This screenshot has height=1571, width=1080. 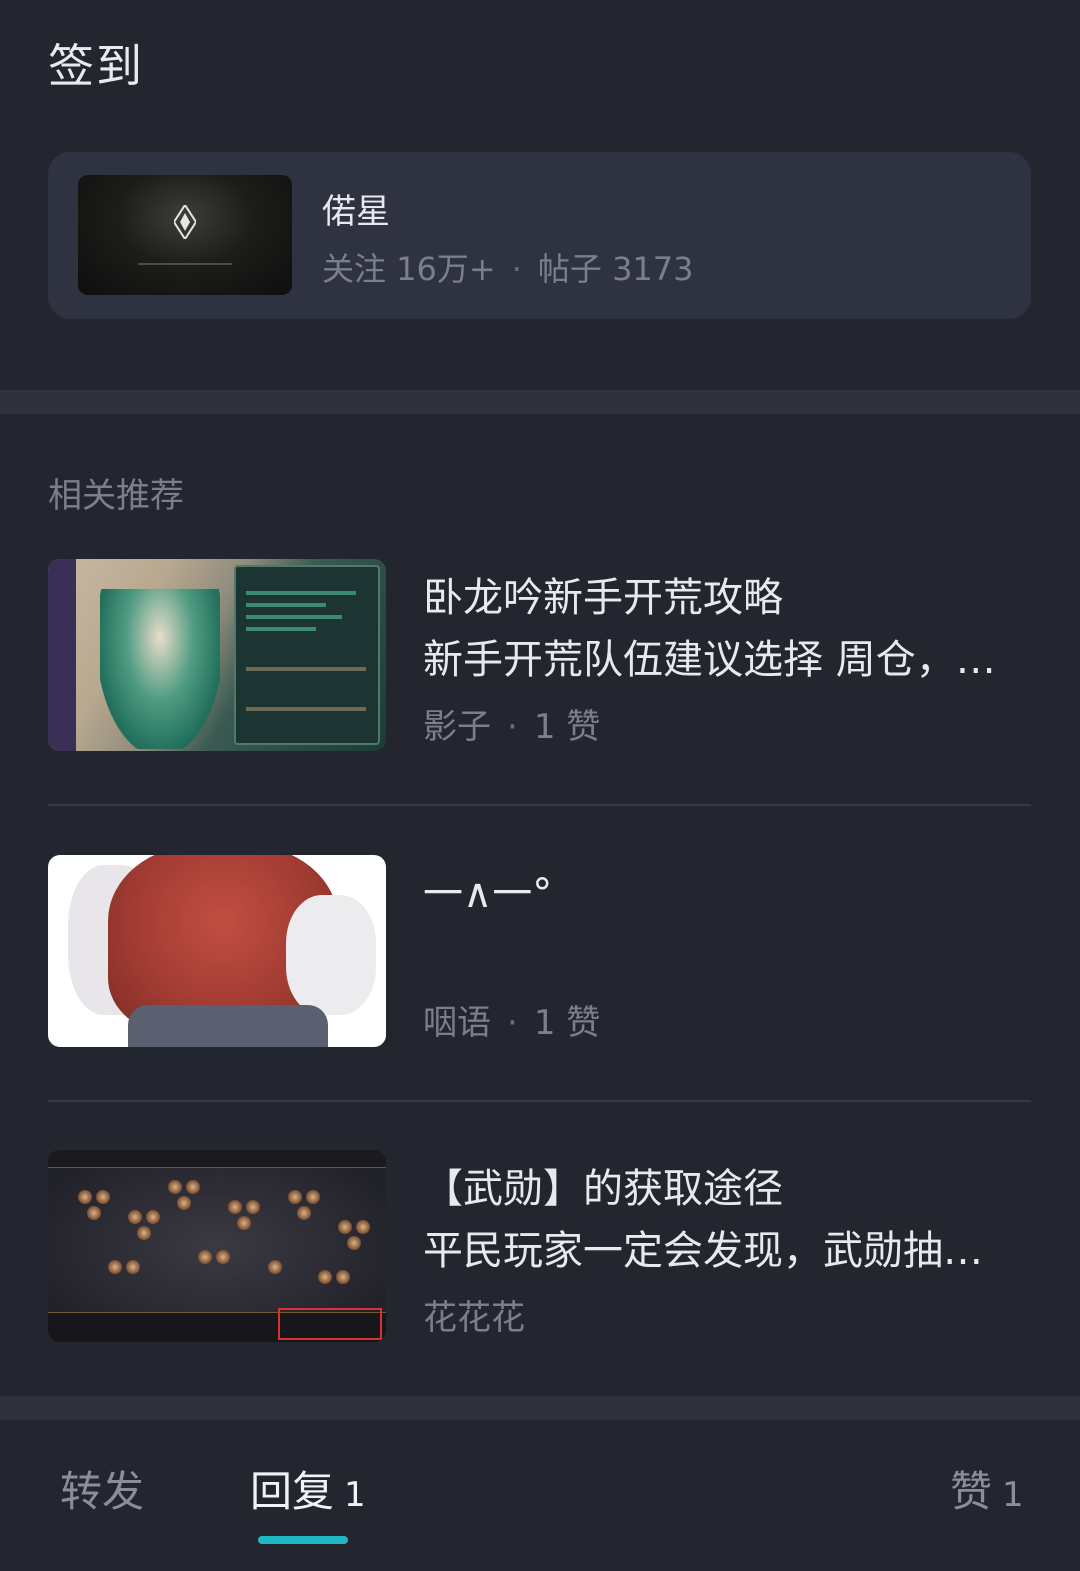 What do you see at coordinates (102, 1491) in the screenshot?
I see `tab-label: 转发` at bounding box center [102, 1491].